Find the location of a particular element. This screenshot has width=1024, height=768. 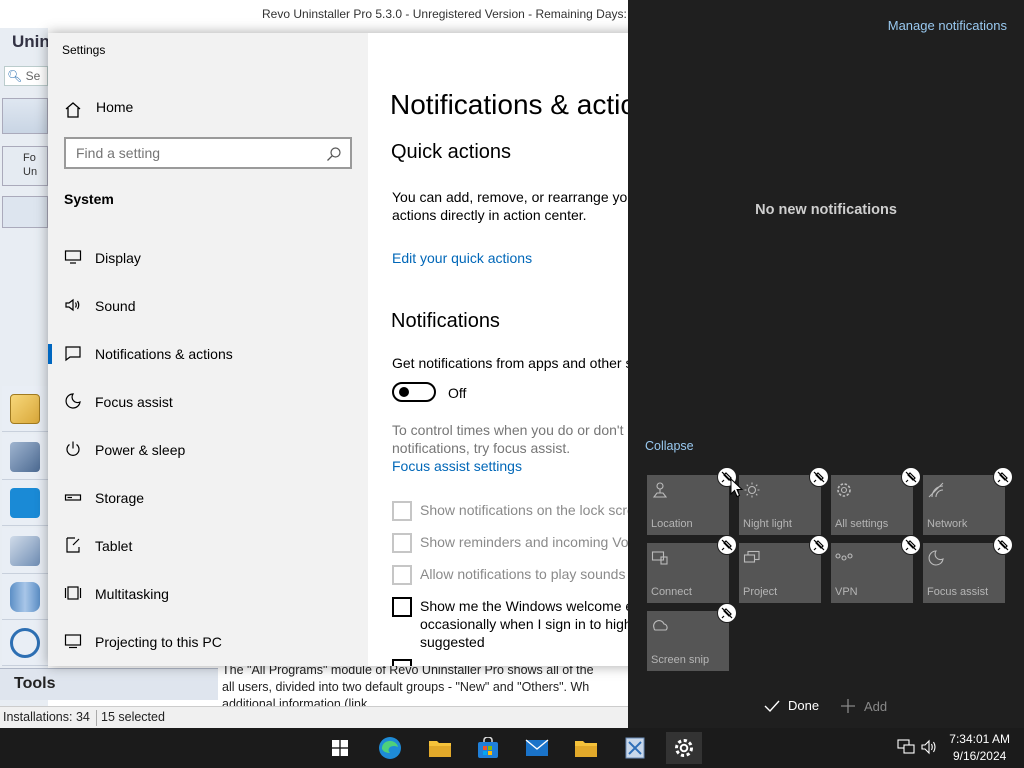

multitasking-icon is located at coordinates (73, 593).